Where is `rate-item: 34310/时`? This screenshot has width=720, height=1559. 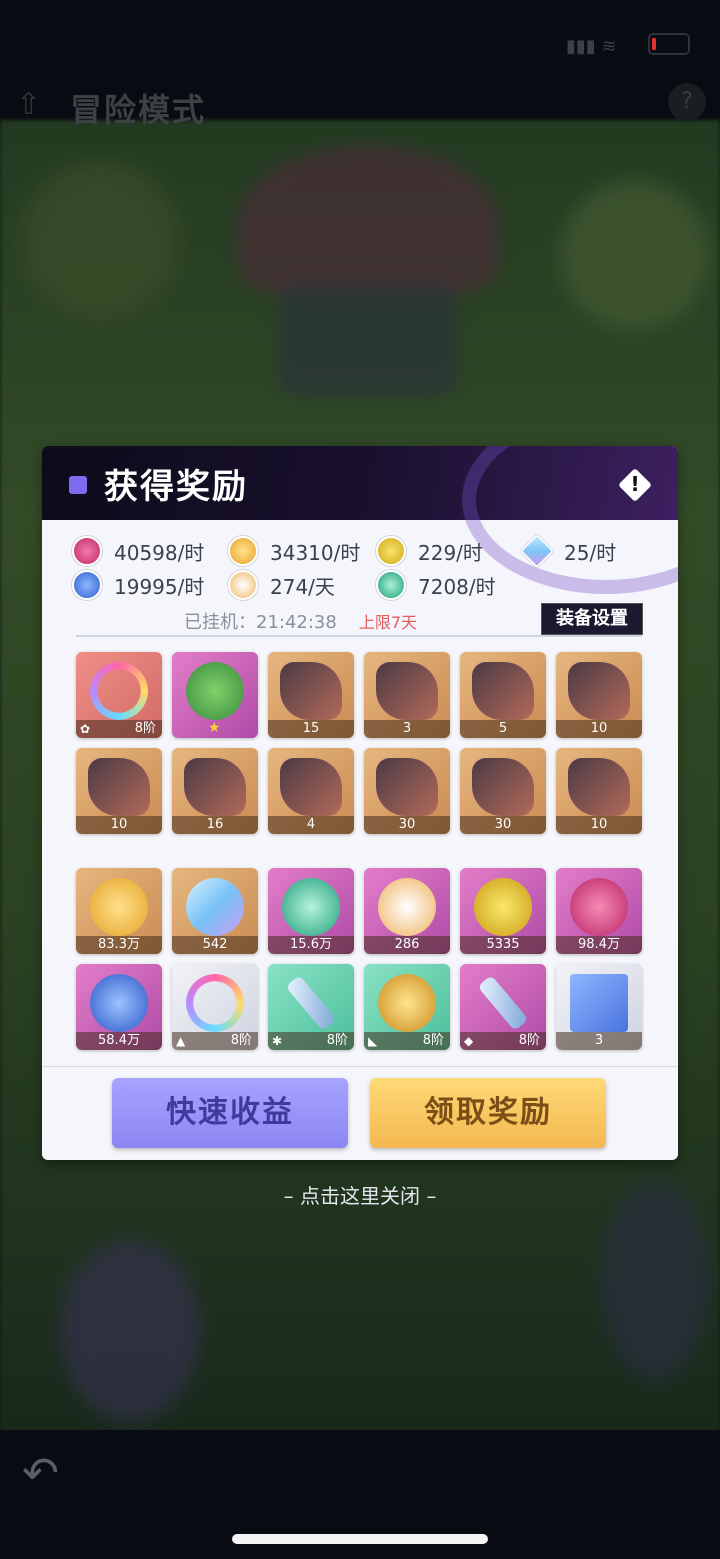
rate-item: 34310/时 is located at coordinates (294, 551).